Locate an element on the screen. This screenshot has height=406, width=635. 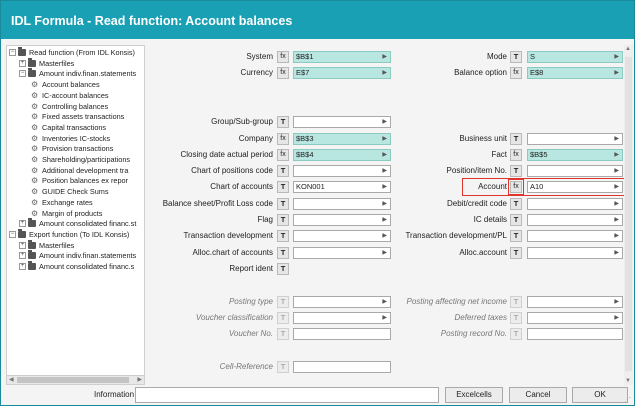
tree-item: ⚙ Shareholding/participations is located at coordinates (86, 160).